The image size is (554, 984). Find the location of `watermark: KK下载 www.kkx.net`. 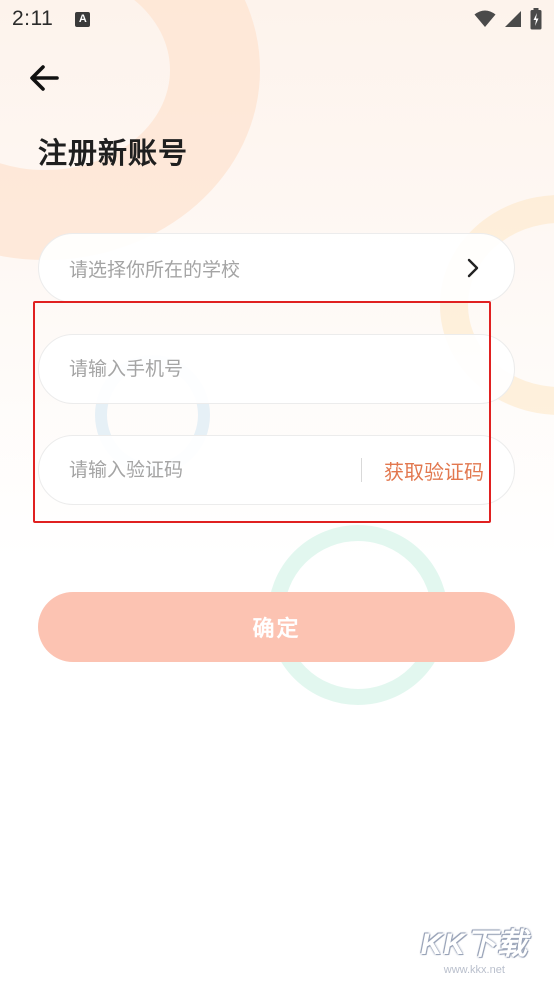

watermark: KK下载 www.kkx.net is located at coordinates (474, 947).